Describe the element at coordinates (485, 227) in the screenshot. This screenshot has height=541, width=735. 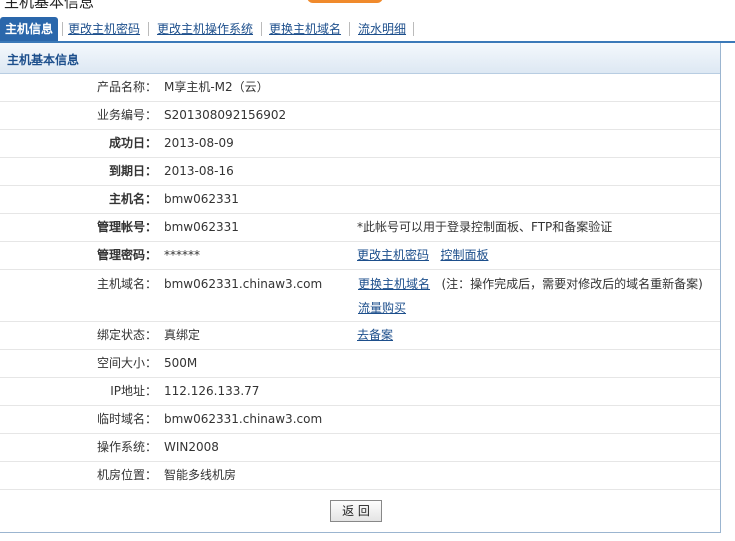
I see `admin-account-note: *此帐号可以用于登录控制面板、FTP和备案验证` at that location.